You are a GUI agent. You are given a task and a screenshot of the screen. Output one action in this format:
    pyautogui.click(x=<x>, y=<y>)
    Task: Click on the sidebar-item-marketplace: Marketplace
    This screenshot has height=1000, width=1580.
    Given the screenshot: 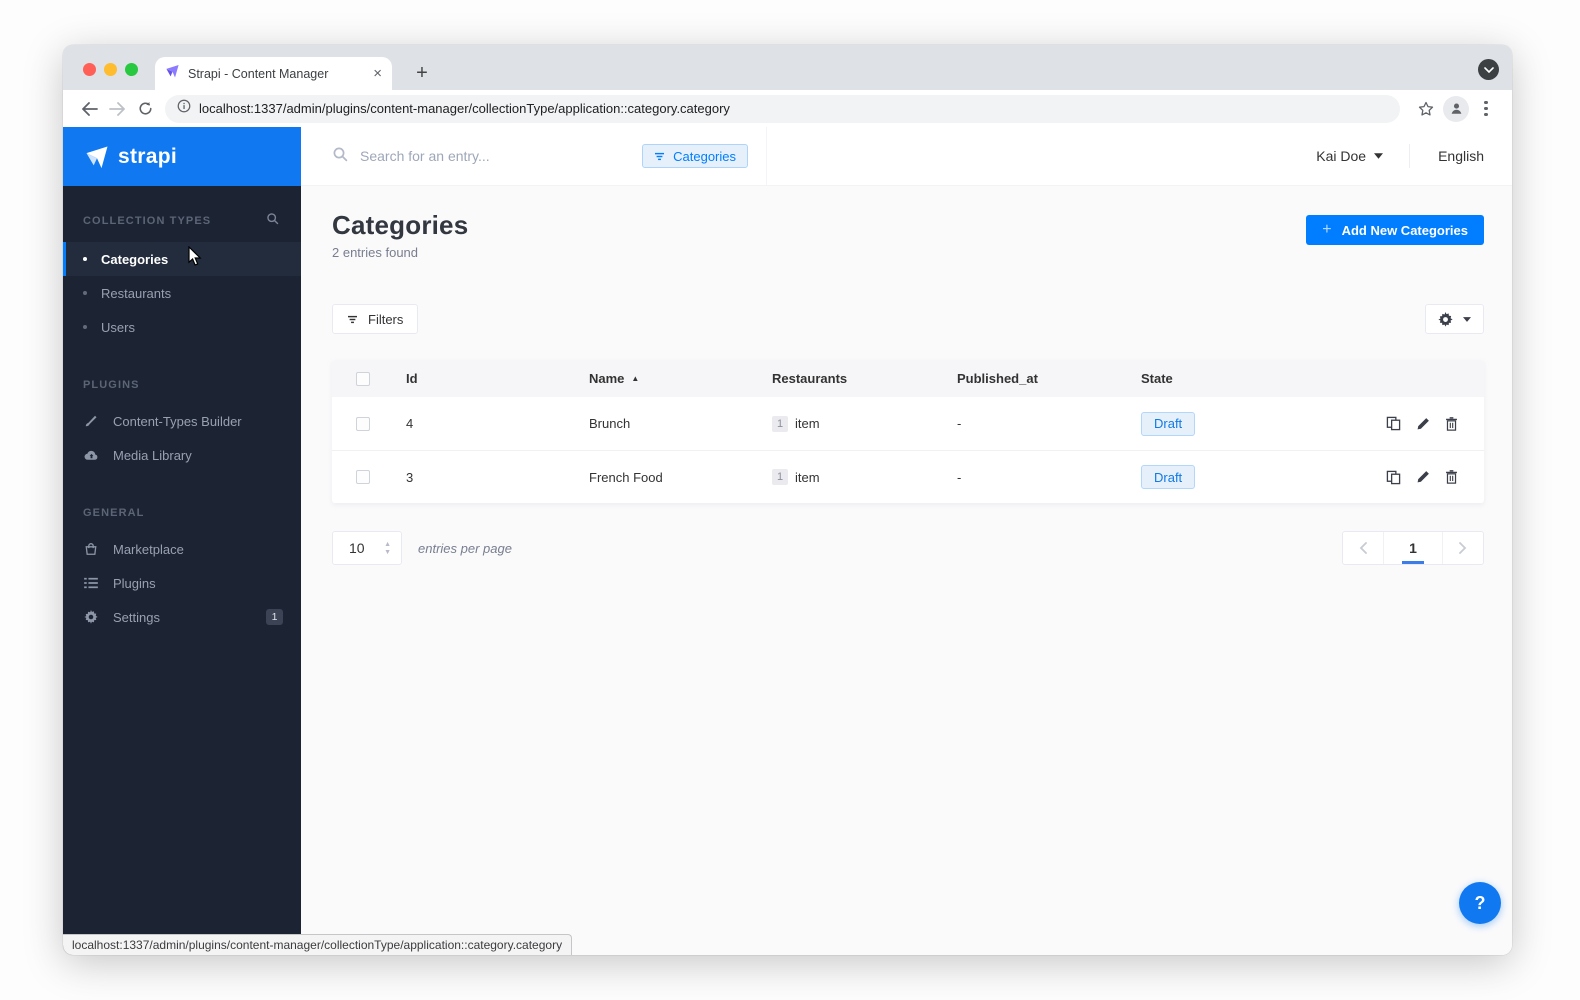 What is the action you would take?
    pyautogui.click(x=182, y=549)
    